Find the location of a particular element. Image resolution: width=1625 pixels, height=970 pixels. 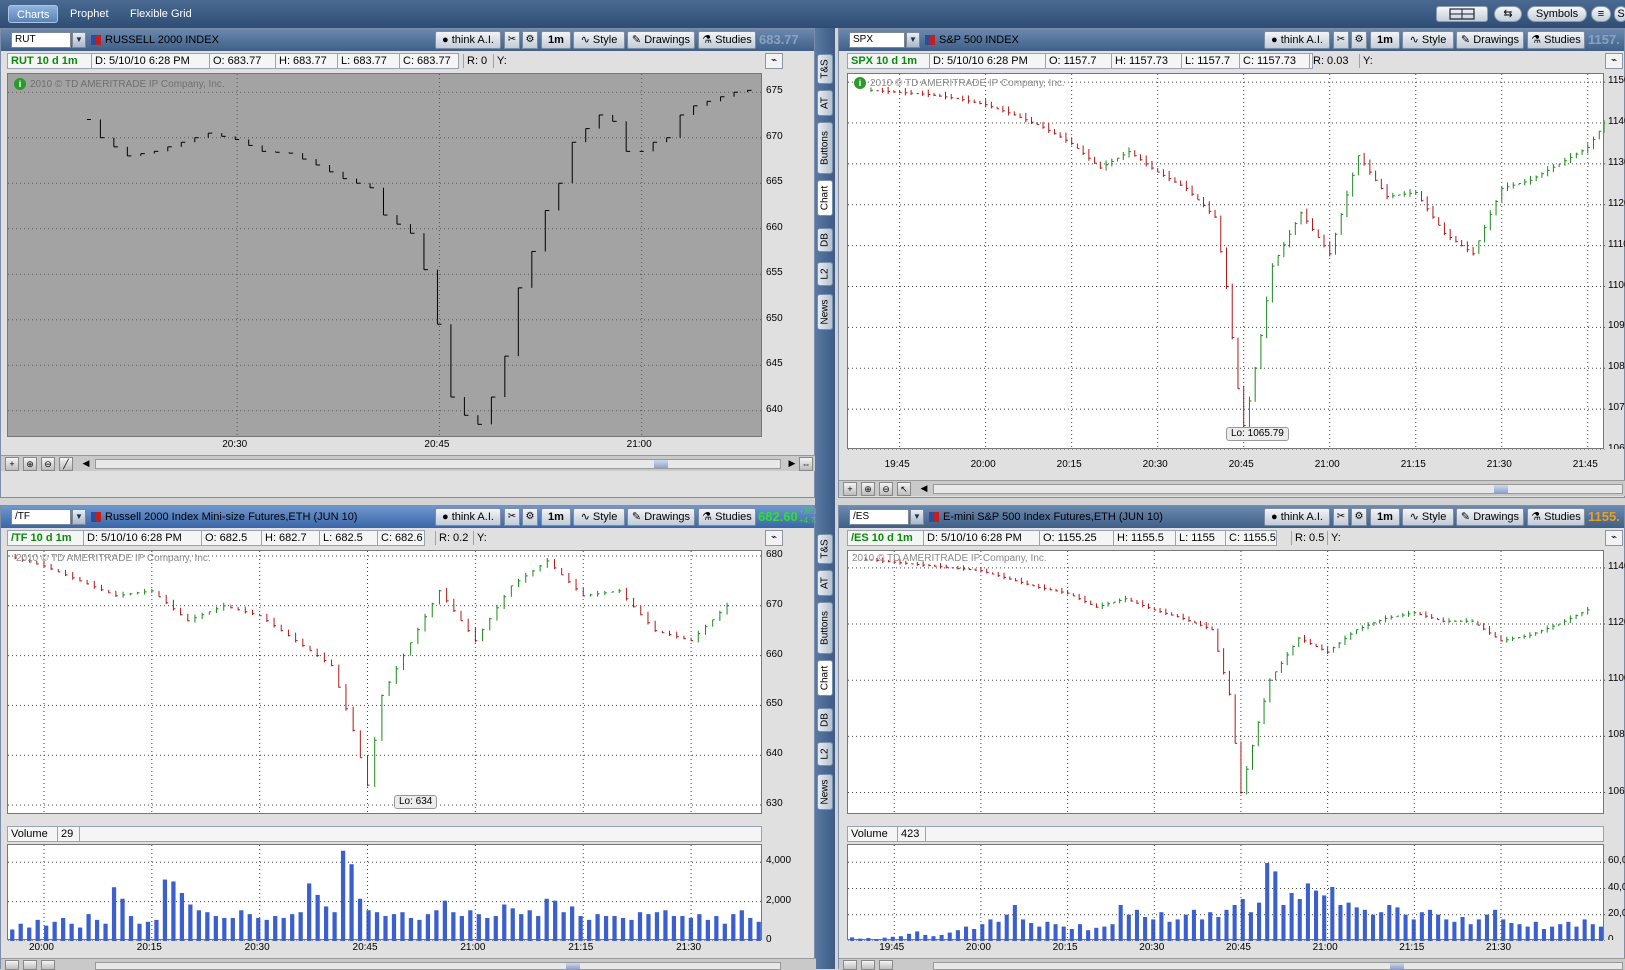

tab-ts-lower: T&S is located at coordinates (825, 549).